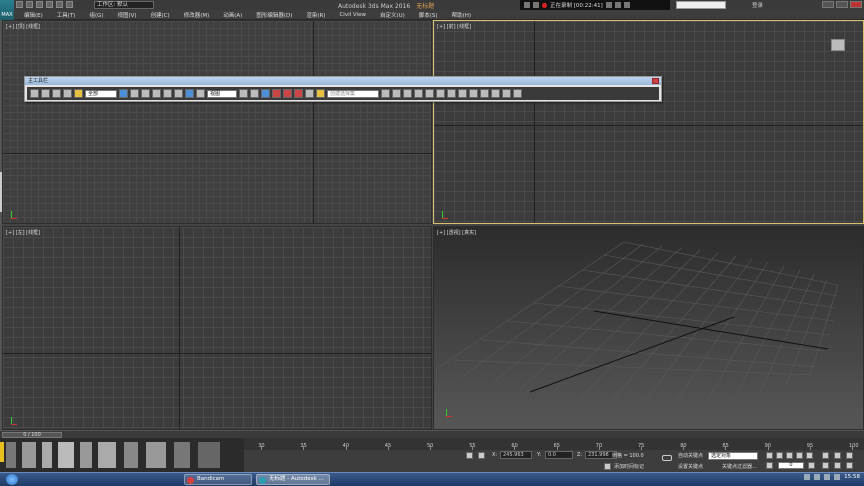  What do you see at coordinates (160, 15) in the screenshot?
I see `menu-create: 创建(C)` at bounding box center [160, 15].